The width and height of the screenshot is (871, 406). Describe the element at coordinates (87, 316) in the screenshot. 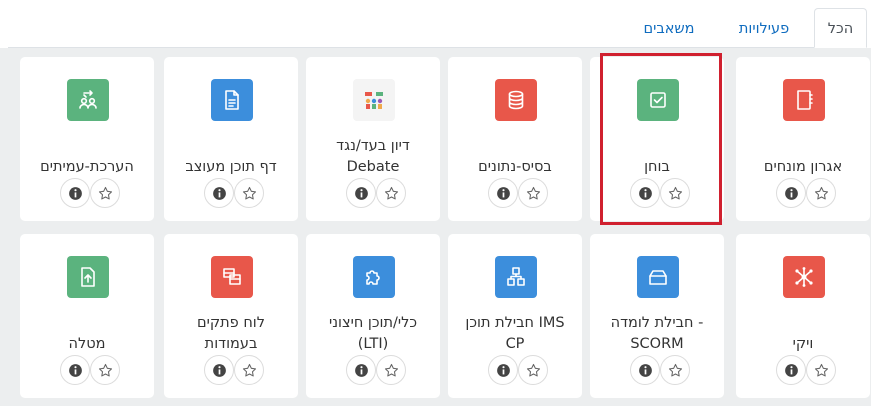

I see `activity-tile: מטלה` at that location.